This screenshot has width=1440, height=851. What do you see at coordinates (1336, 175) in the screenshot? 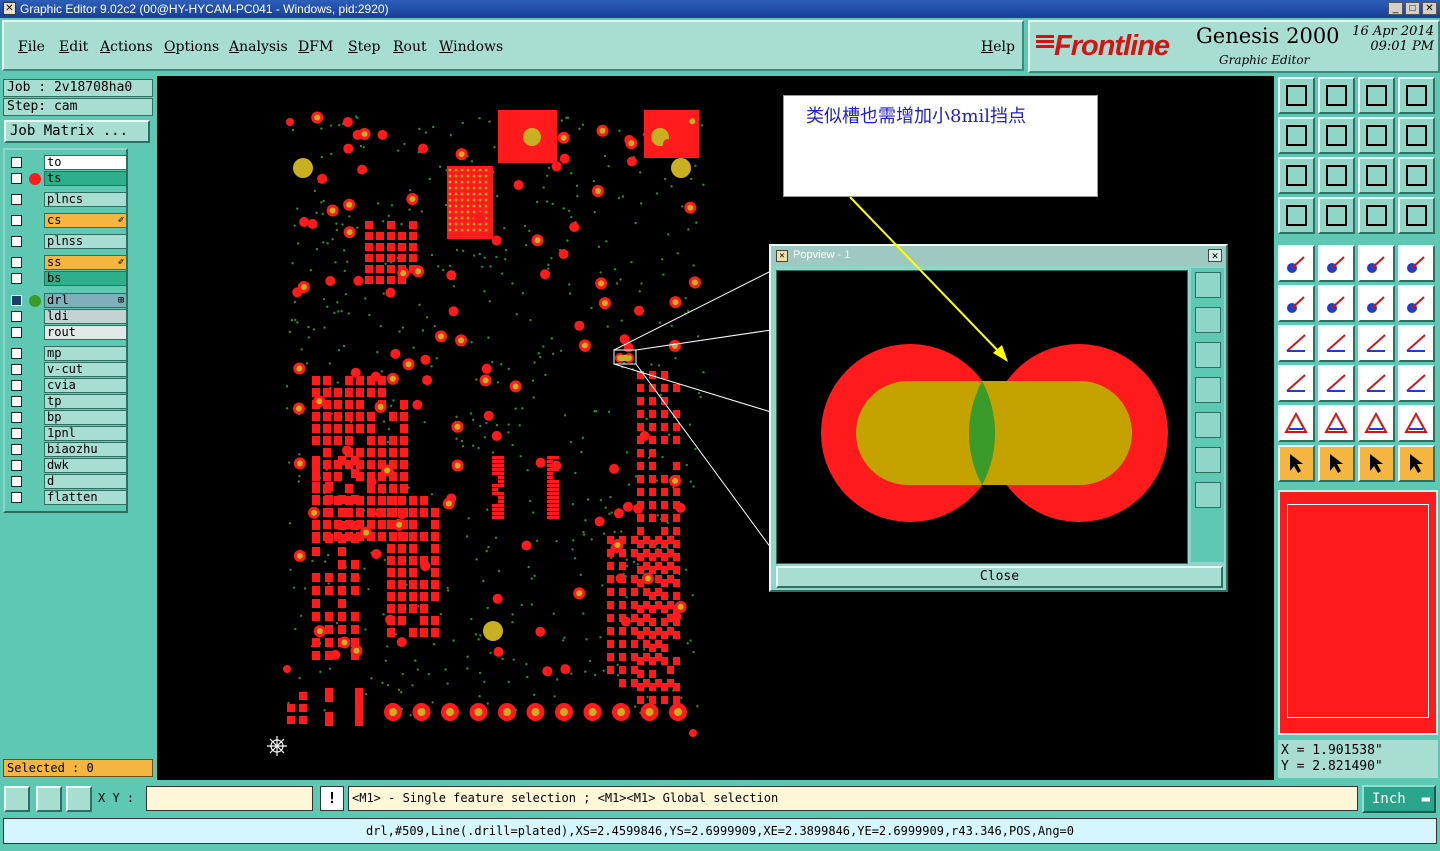
I see `zoom-center-icon` at bounding box center [1336, 175].